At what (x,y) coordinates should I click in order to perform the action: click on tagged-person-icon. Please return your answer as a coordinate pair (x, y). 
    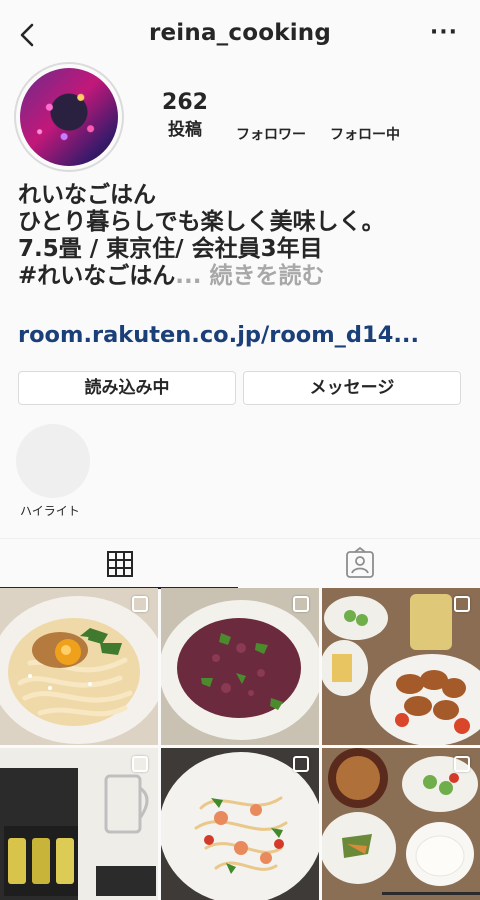
    Looking at the image, I should click on (360, 562).